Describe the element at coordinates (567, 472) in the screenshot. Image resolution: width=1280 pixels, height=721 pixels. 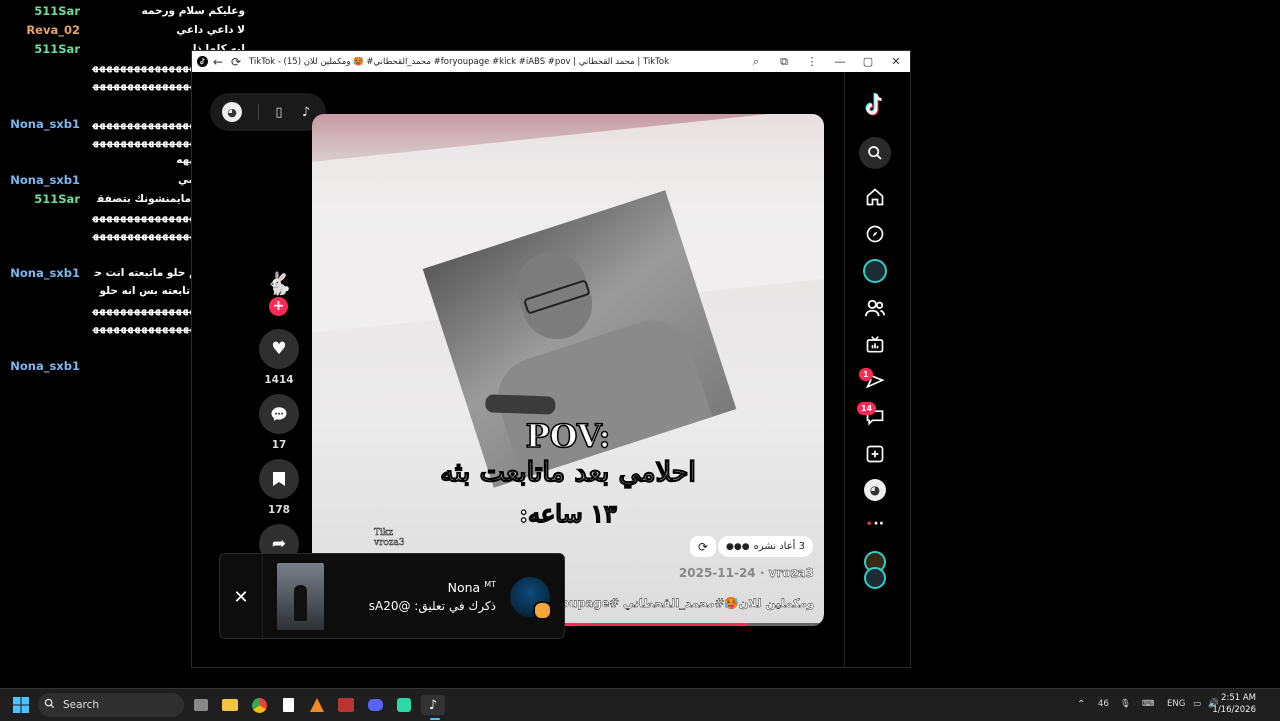
I see `video-overlay-line: احلامي بعد ماتابعت بثه` at that location.